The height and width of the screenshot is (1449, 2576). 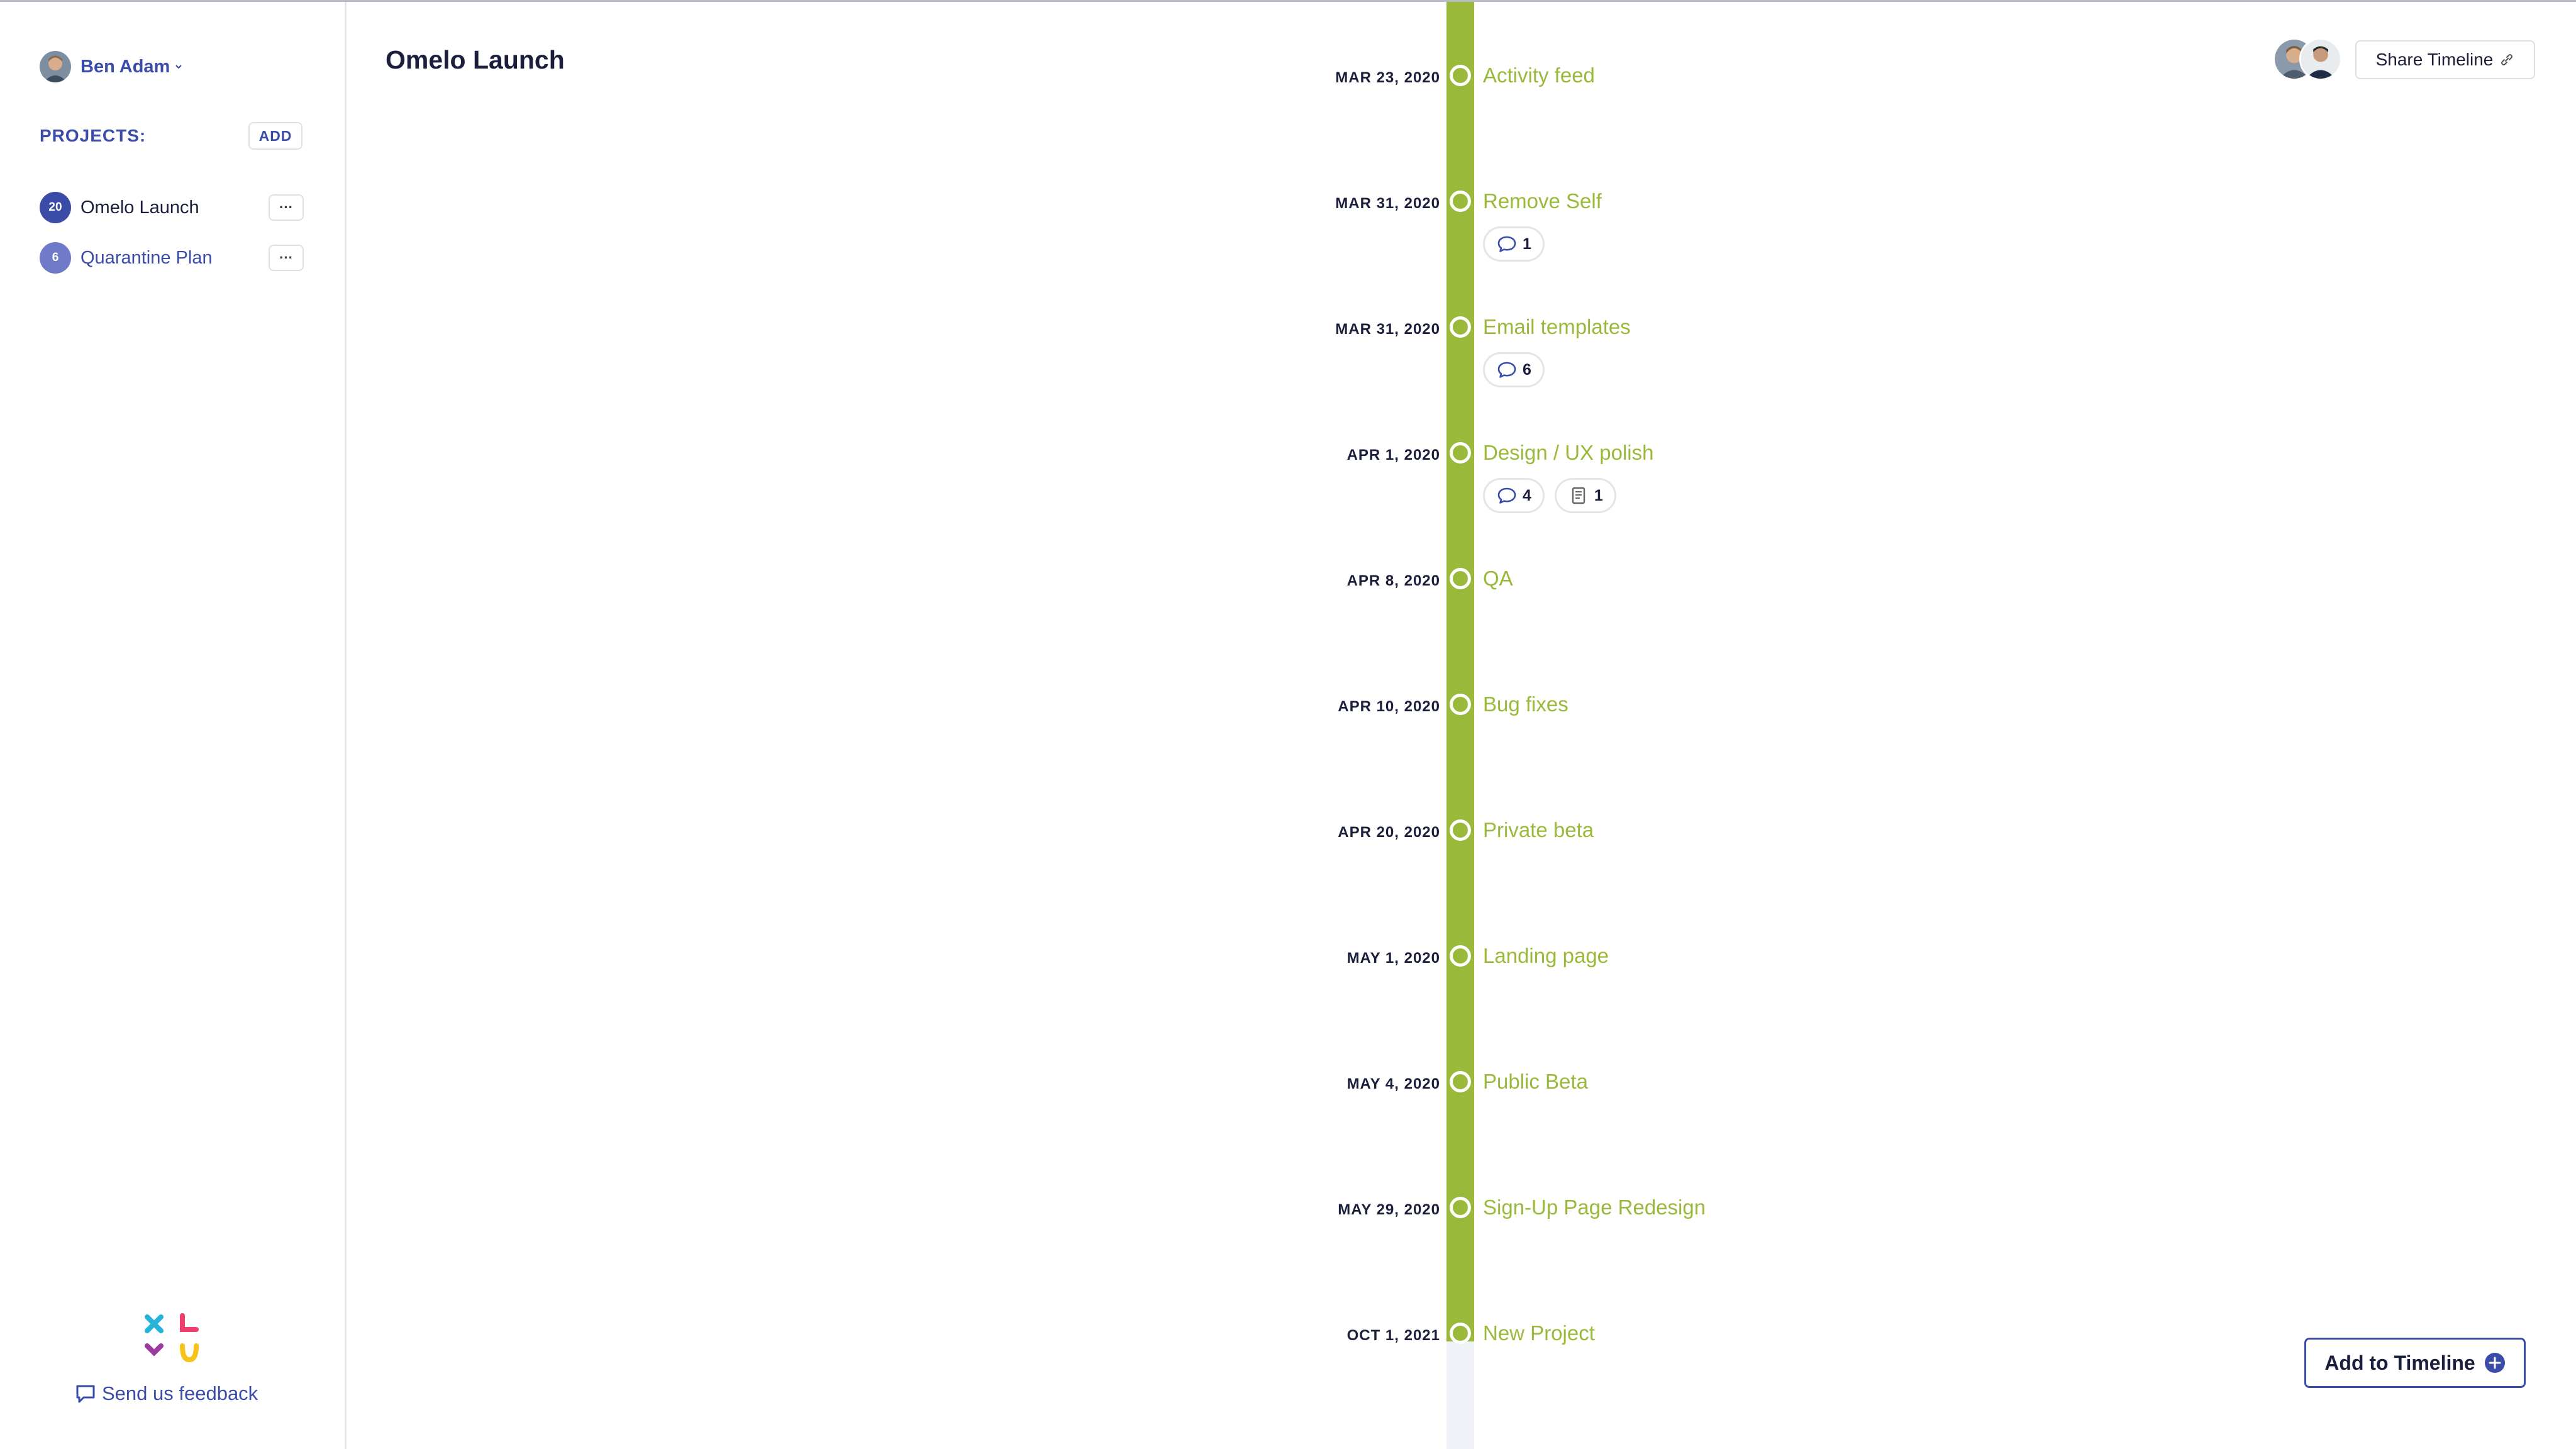 I want to click on avatar, so click(x=2320, y=59).